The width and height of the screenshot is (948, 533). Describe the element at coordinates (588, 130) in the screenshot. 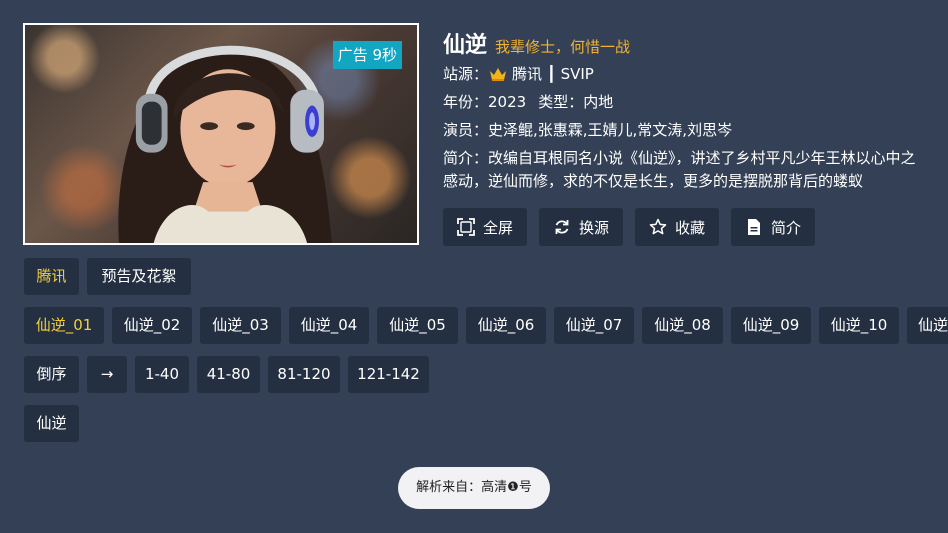

I see `cast-info: 演员：史泽鲲,张惠霖,王婧儿,常文涛,刘思岑` at that location.